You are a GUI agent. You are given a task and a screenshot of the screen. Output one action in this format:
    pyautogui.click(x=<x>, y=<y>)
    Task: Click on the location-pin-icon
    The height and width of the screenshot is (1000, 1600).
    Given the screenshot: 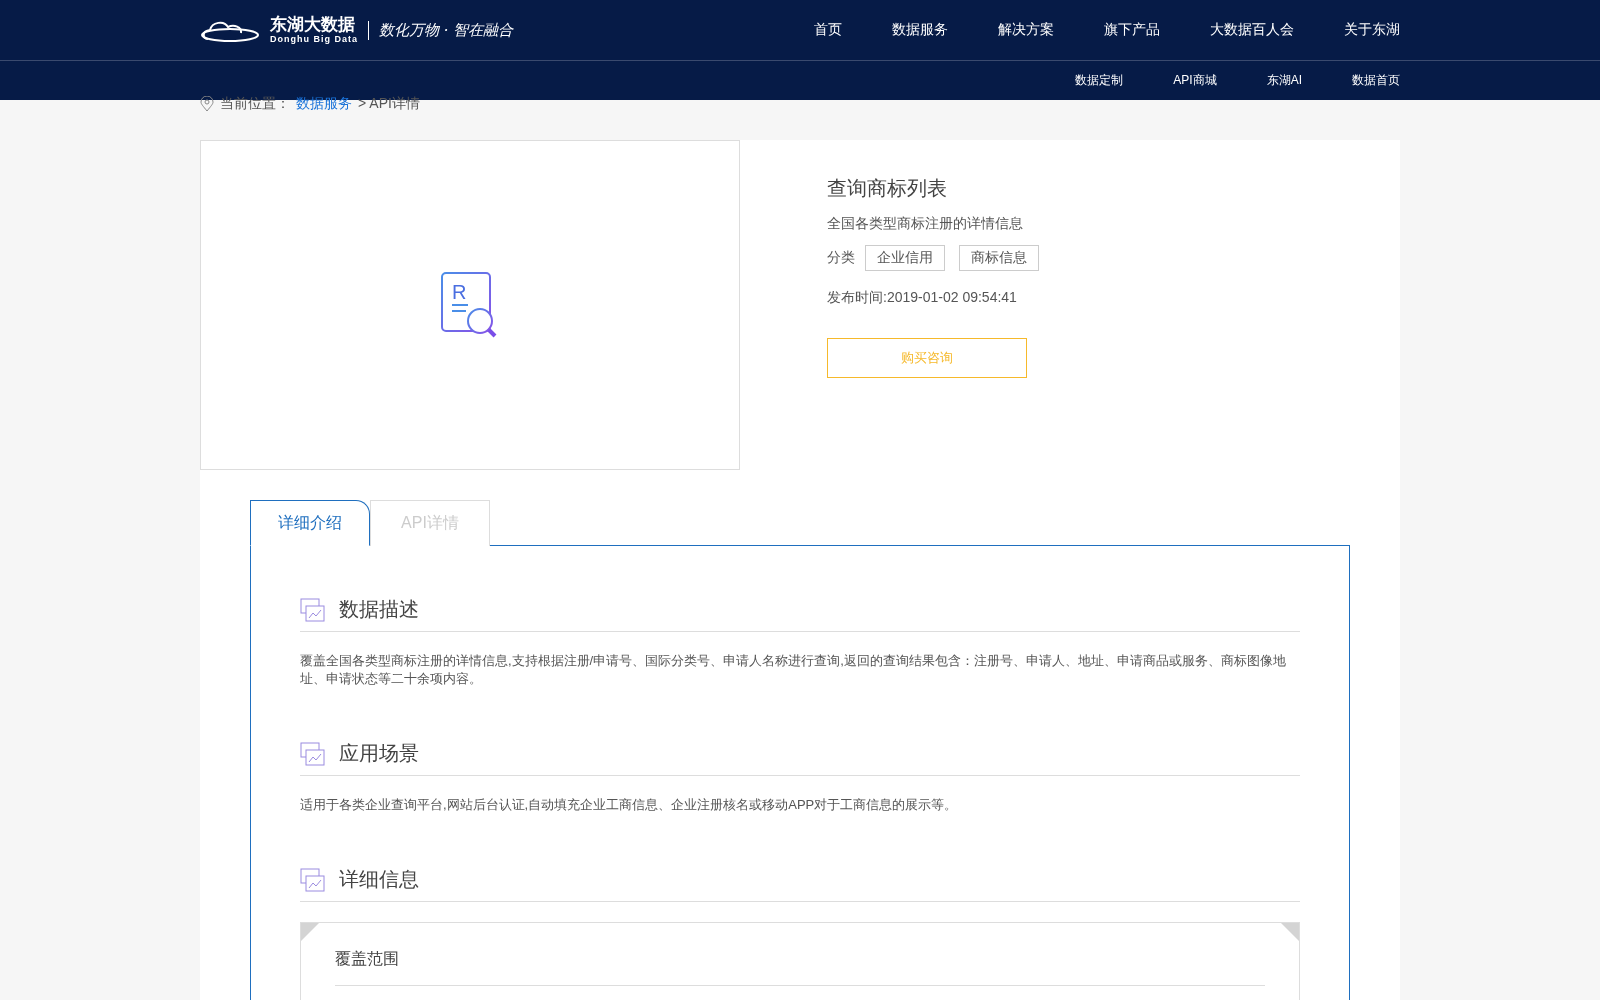 What is the action you would take?
    pyautogui.click(x=207, y=104)
    